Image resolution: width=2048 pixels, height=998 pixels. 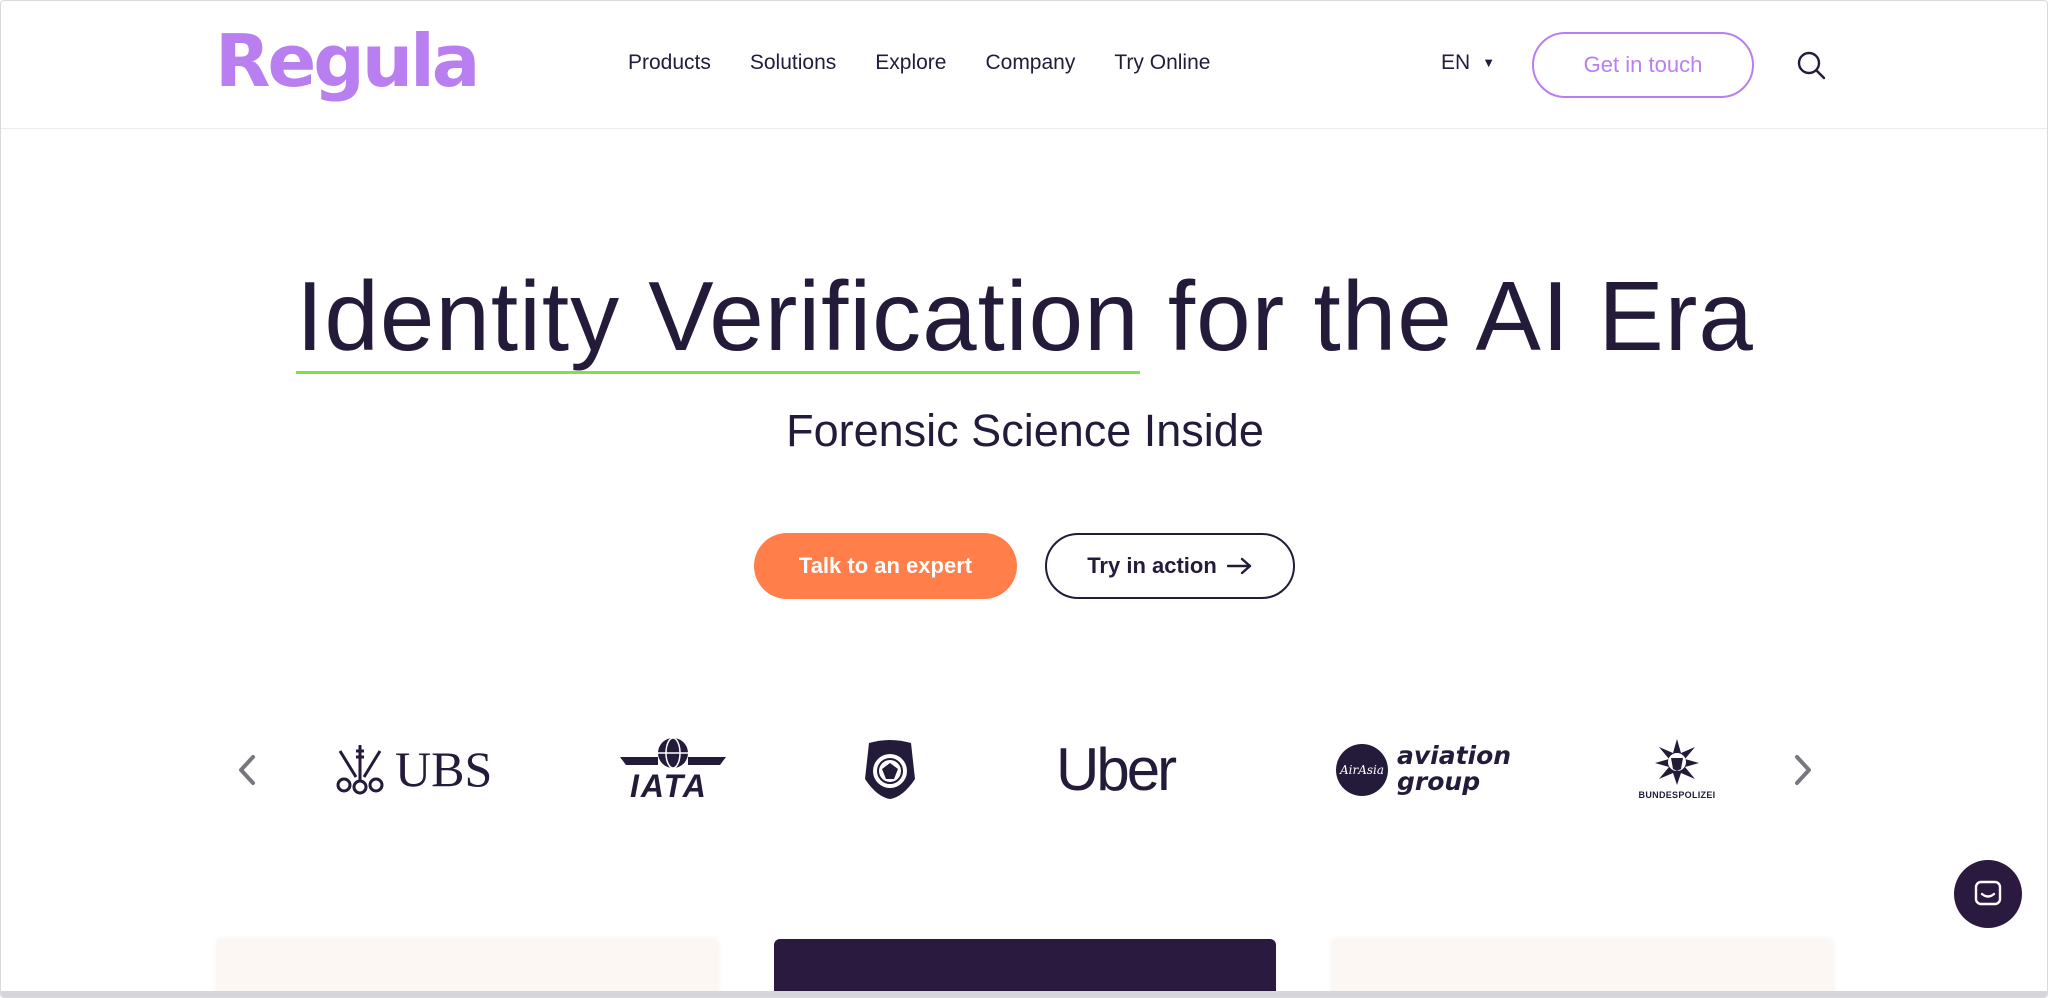 I want to click on nav-item-solutions: Solutions, so click(x=793, y=63).